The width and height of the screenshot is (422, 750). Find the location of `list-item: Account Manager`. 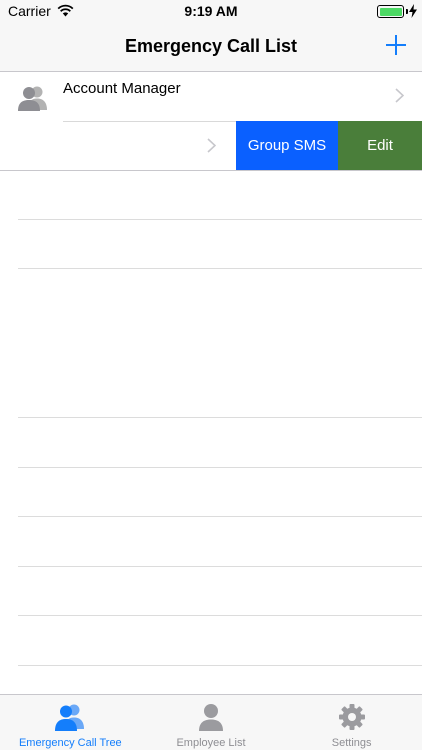

list-item: Account Manager is located at coordinates (211, 97).